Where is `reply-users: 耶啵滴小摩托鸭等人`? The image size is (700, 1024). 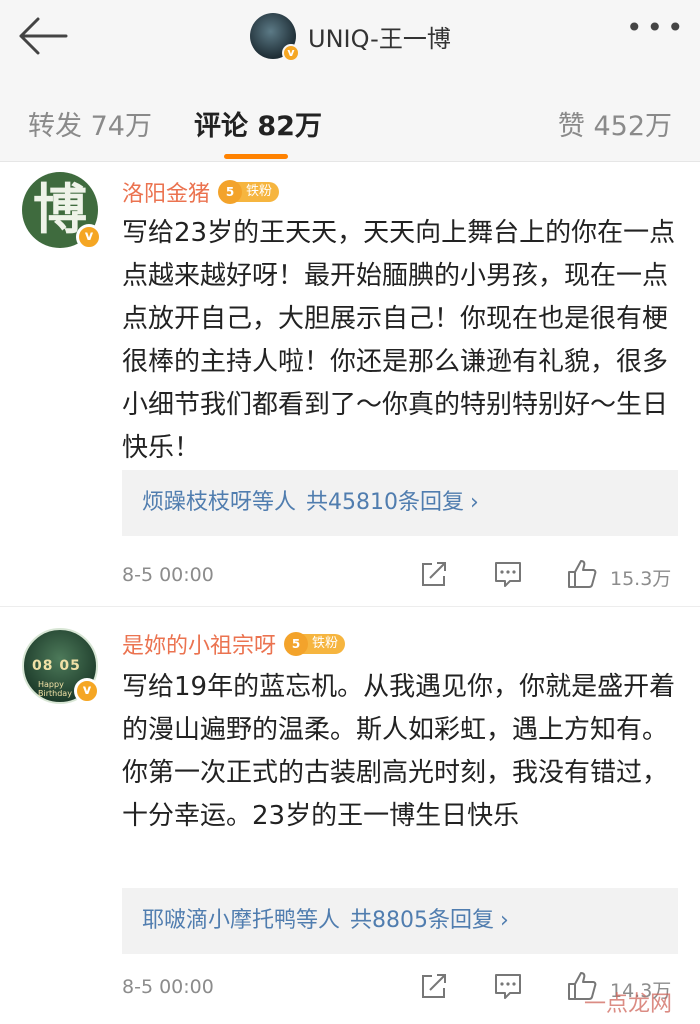 reply-users: 耶啵滴小摩托鸭等人 is located at coordinates (241, 920).